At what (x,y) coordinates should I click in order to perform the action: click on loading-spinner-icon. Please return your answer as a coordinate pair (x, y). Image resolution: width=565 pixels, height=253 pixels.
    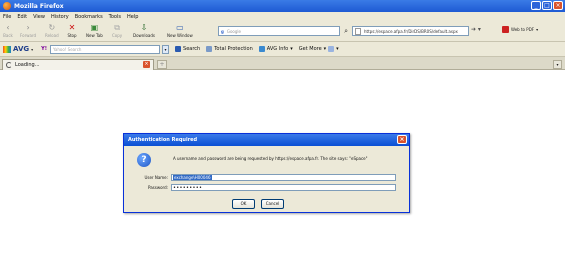
    Looking at the image, I should click on (9, 65).